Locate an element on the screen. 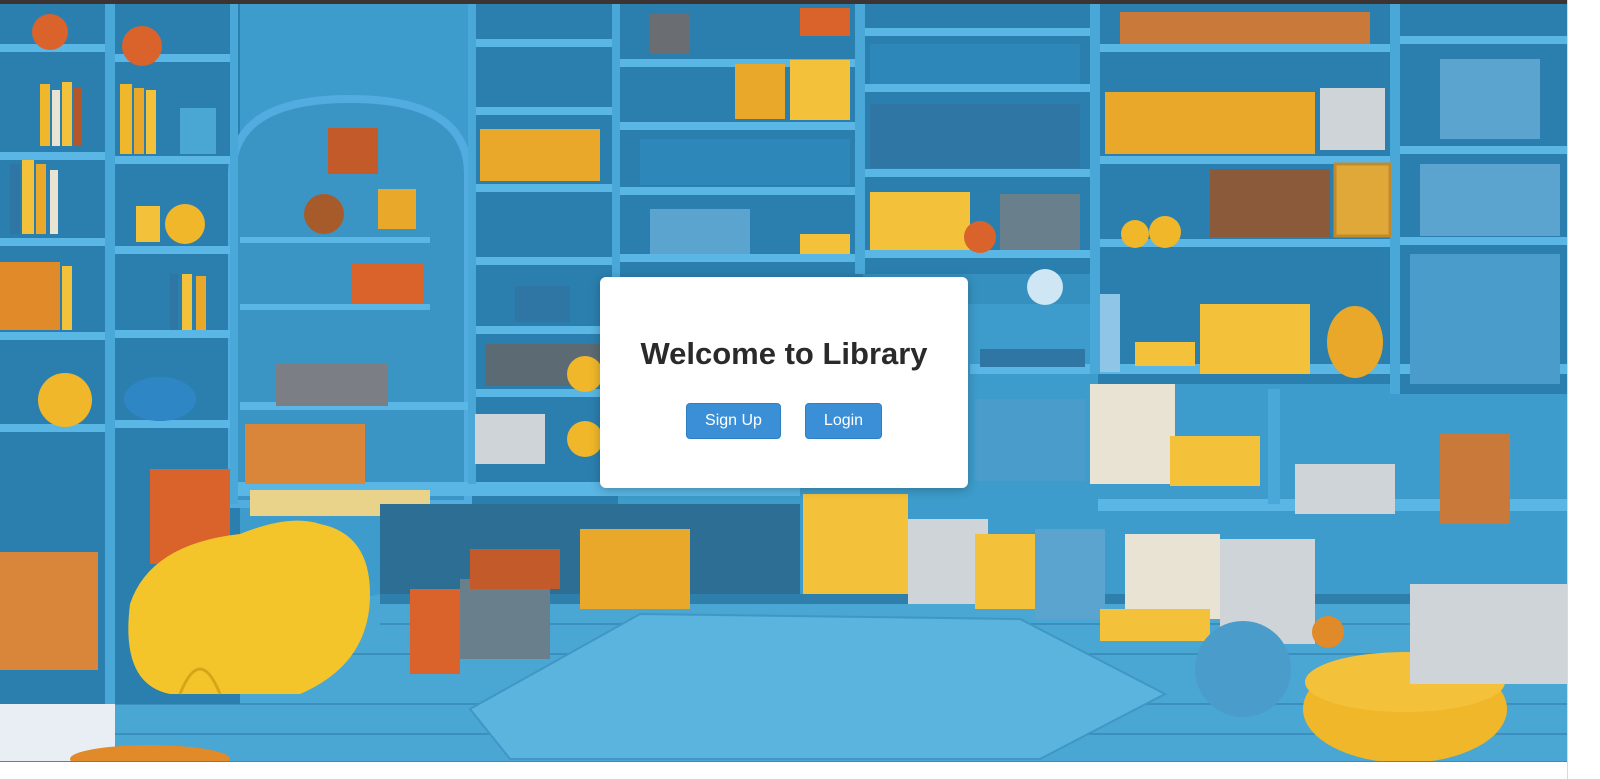 The image size is (1600, 779). welcome-title: Welcome to Library is located at coordinates (784, 353).